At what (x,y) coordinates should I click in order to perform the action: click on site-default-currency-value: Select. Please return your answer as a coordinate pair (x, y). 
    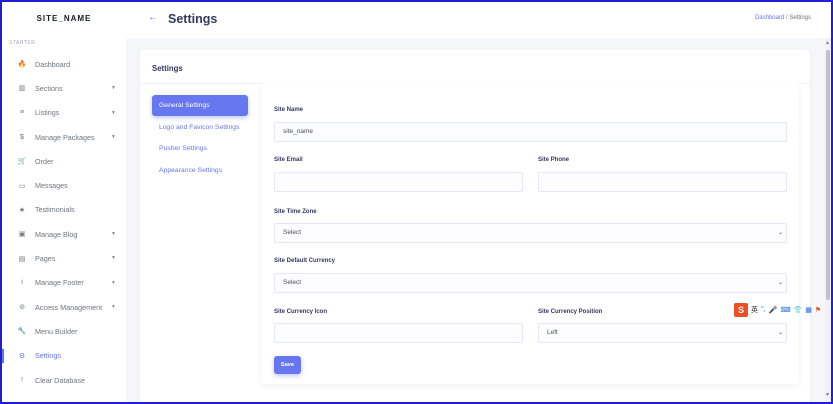
    Looking at the image, I should click on (292, 282).